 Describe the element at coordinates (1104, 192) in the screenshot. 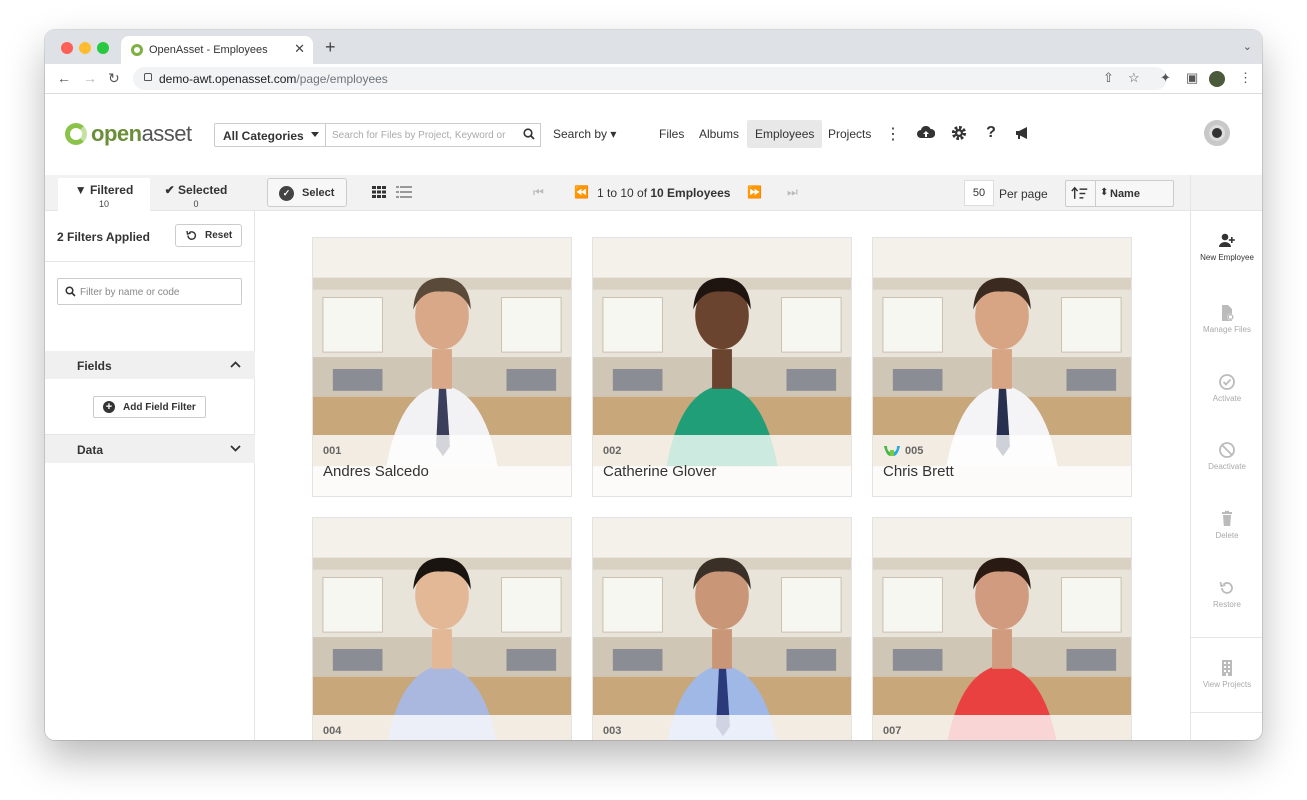

I see `sort-updown-icon: ⬍` at that location.